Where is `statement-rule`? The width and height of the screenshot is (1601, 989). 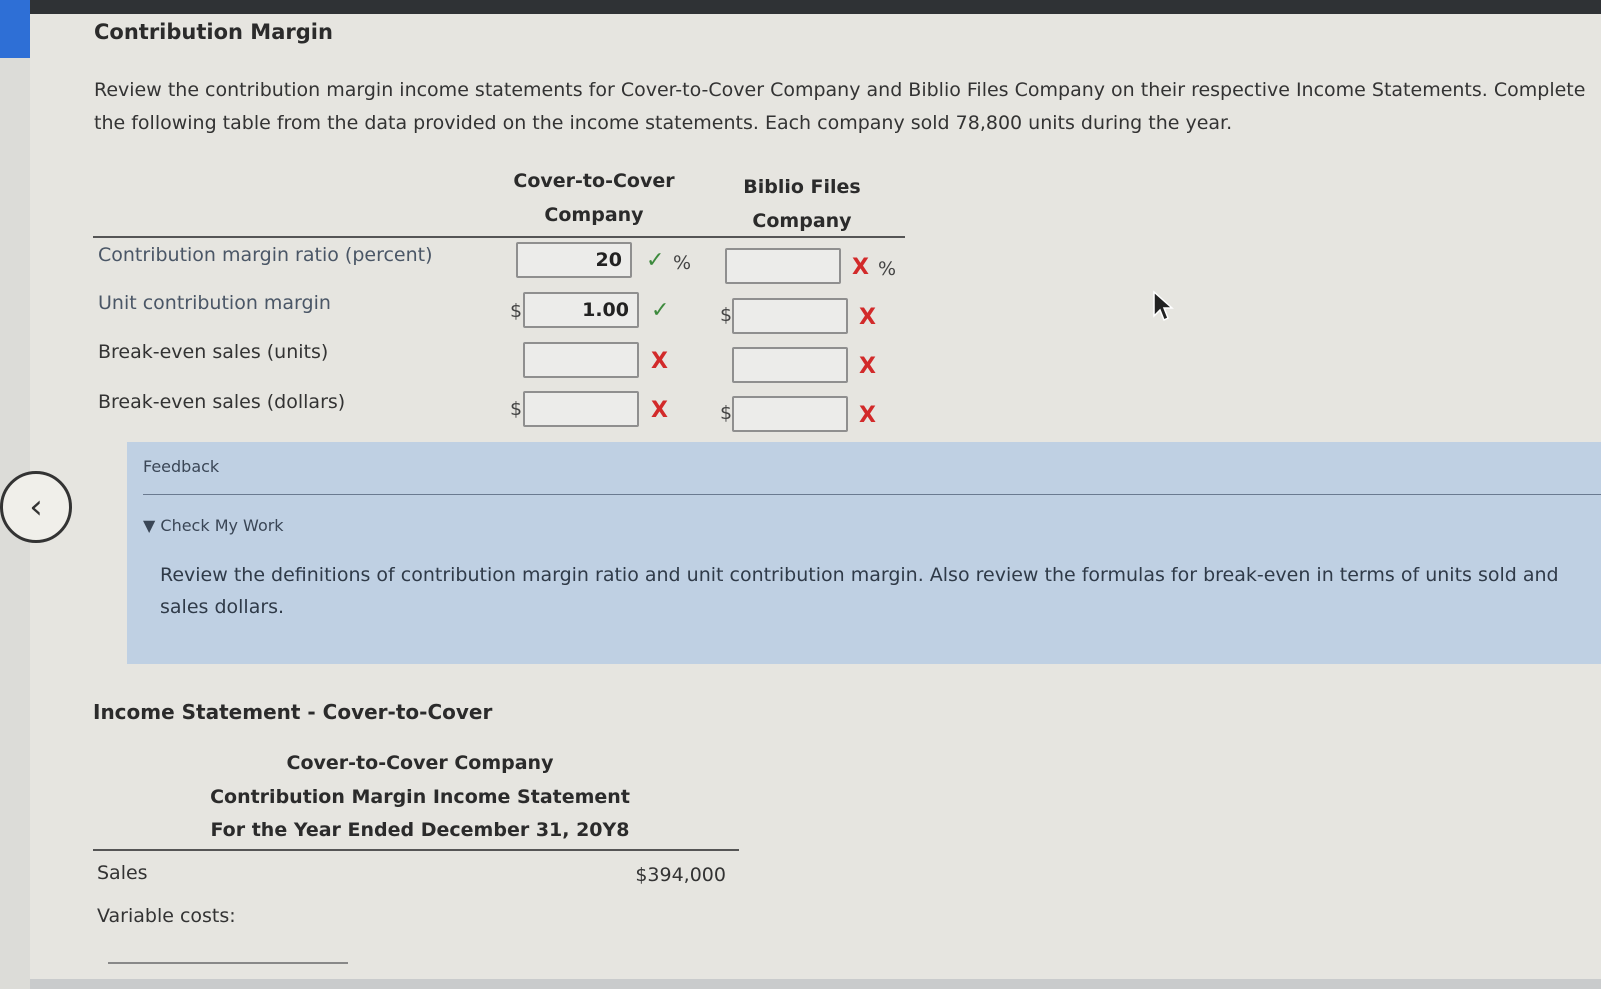 statement-rule is located at coordinates (416, 850).